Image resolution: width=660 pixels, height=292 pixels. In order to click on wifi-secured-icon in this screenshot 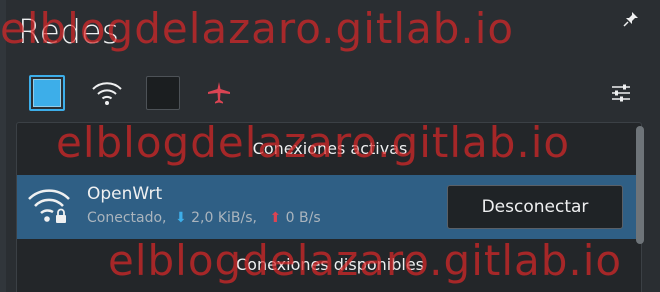, I will do `click(49, 206)`.